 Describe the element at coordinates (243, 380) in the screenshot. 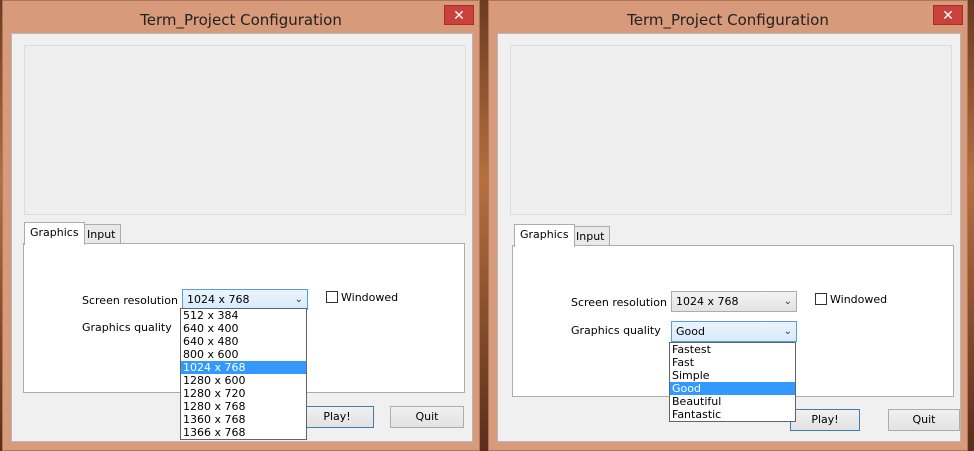

I see `dropdown-option: 1280 x 600` at that location.